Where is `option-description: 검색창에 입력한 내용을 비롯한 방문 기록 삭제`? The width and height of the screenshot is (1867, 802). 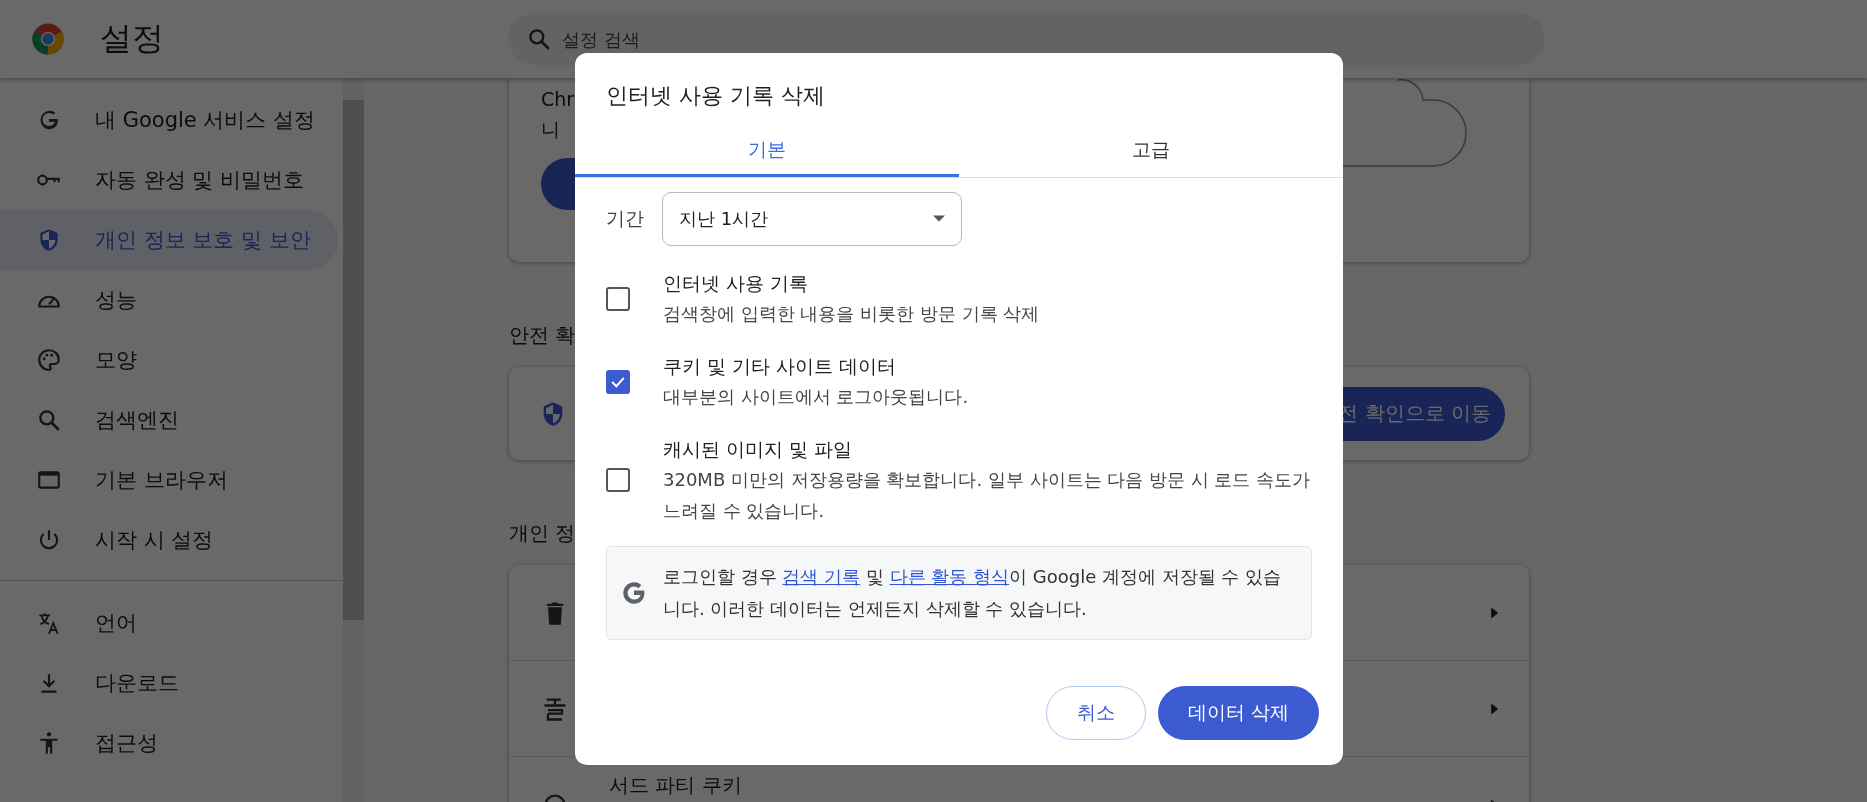 option-description: 검색창에 입력한 내용을 비롯한 방문 기록 삭제 is located at coordinates (852, 314).